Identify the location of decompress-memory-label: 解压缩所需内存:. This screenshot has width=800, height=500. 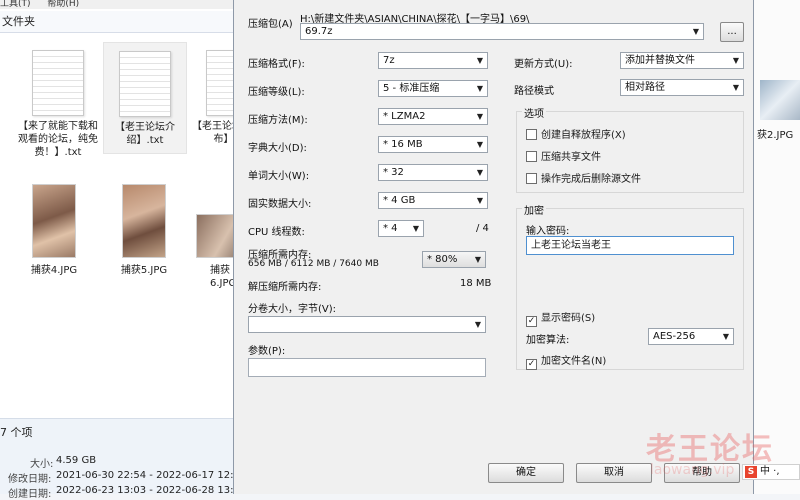
(285, 287).